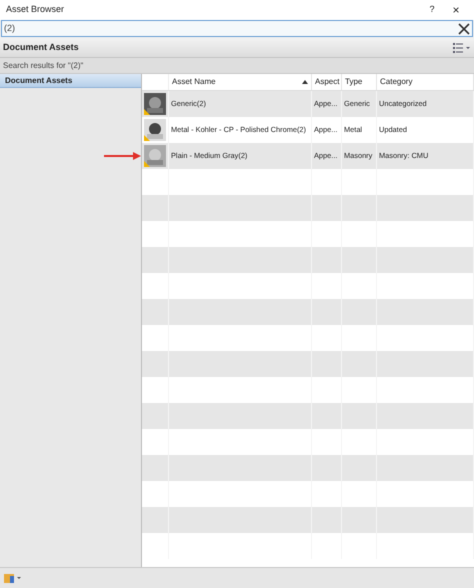 The width and height of the screenshot is (474, 588). What do you see at coordinates (464, 28) in the screenshot?
I see `clear-icon` at bounding box center [464, 28].